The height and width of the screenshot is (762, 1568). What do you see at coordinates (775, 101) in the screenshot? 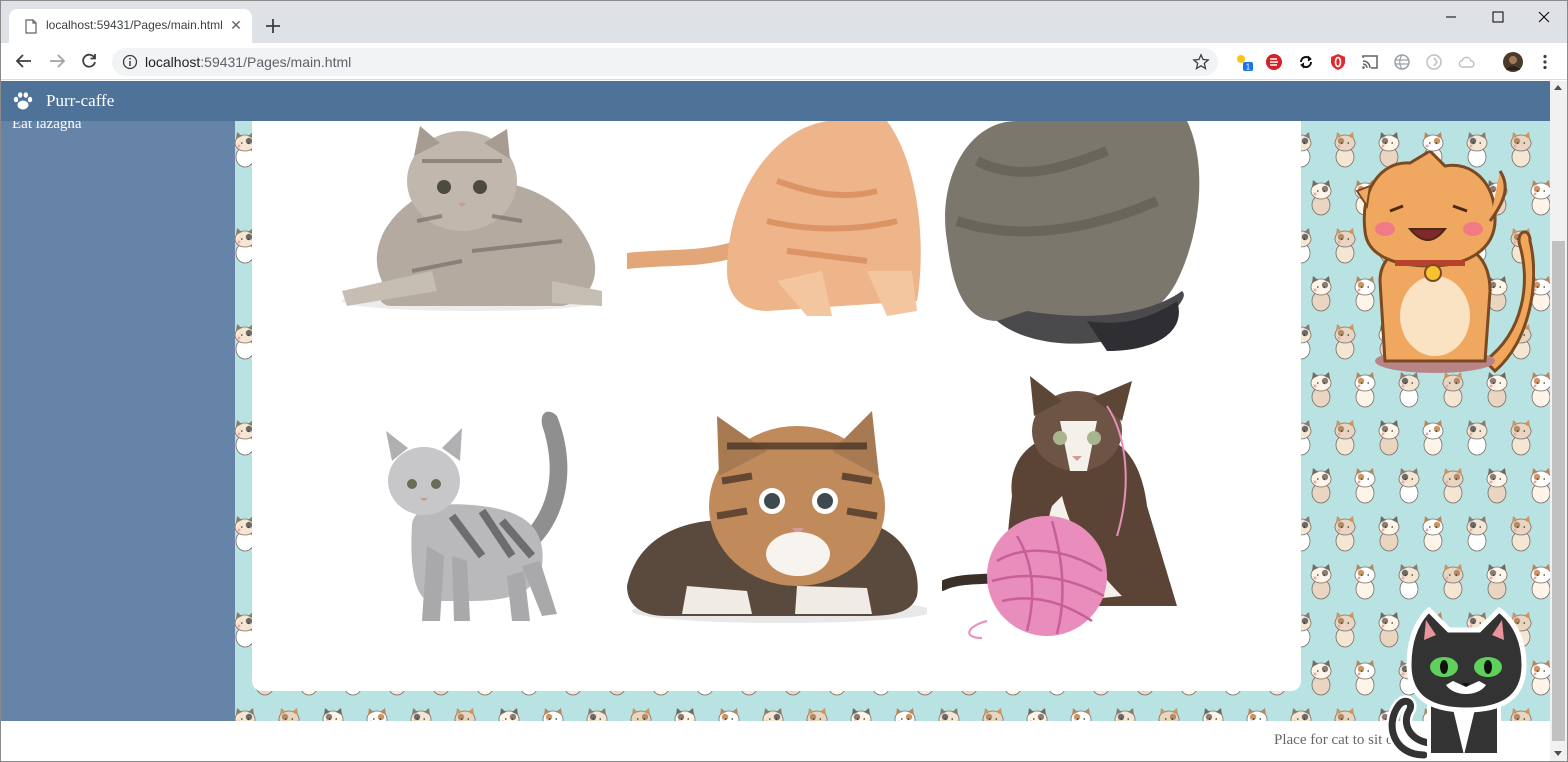
I see `top-navbar: Purr-caffe` at bounding box center [775, 101].